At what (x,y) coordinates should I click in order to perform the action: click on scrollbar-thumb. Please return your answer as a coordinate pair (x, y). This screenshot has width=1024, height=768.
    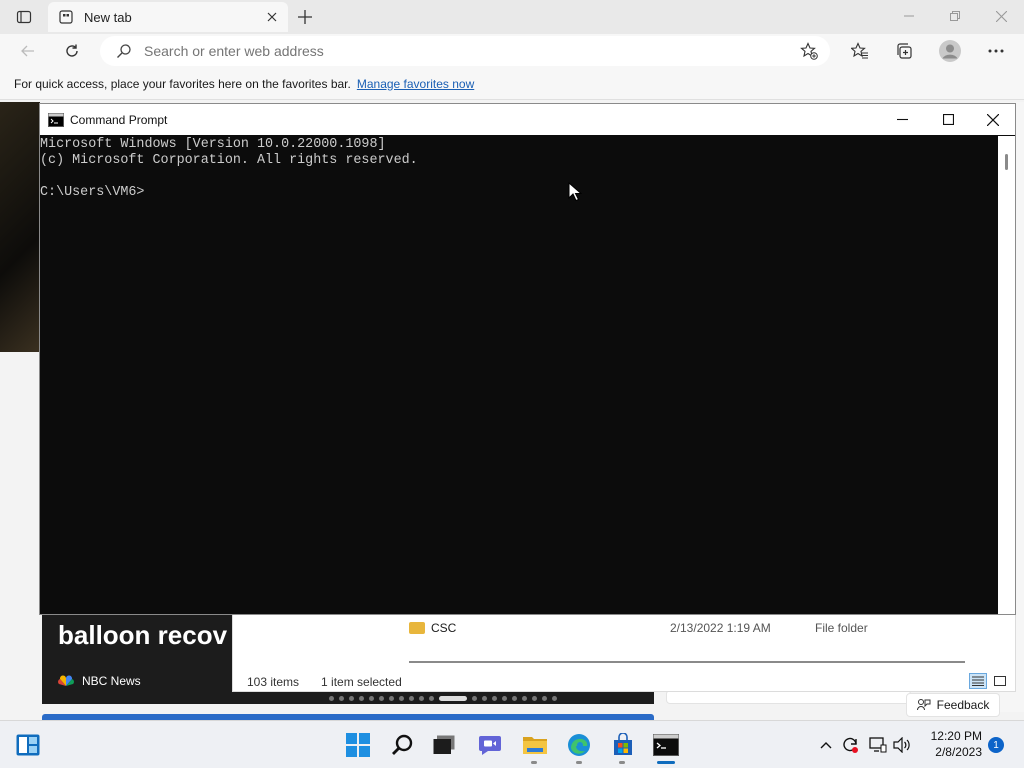
    Looking at the image, I should click on (1006, 162).